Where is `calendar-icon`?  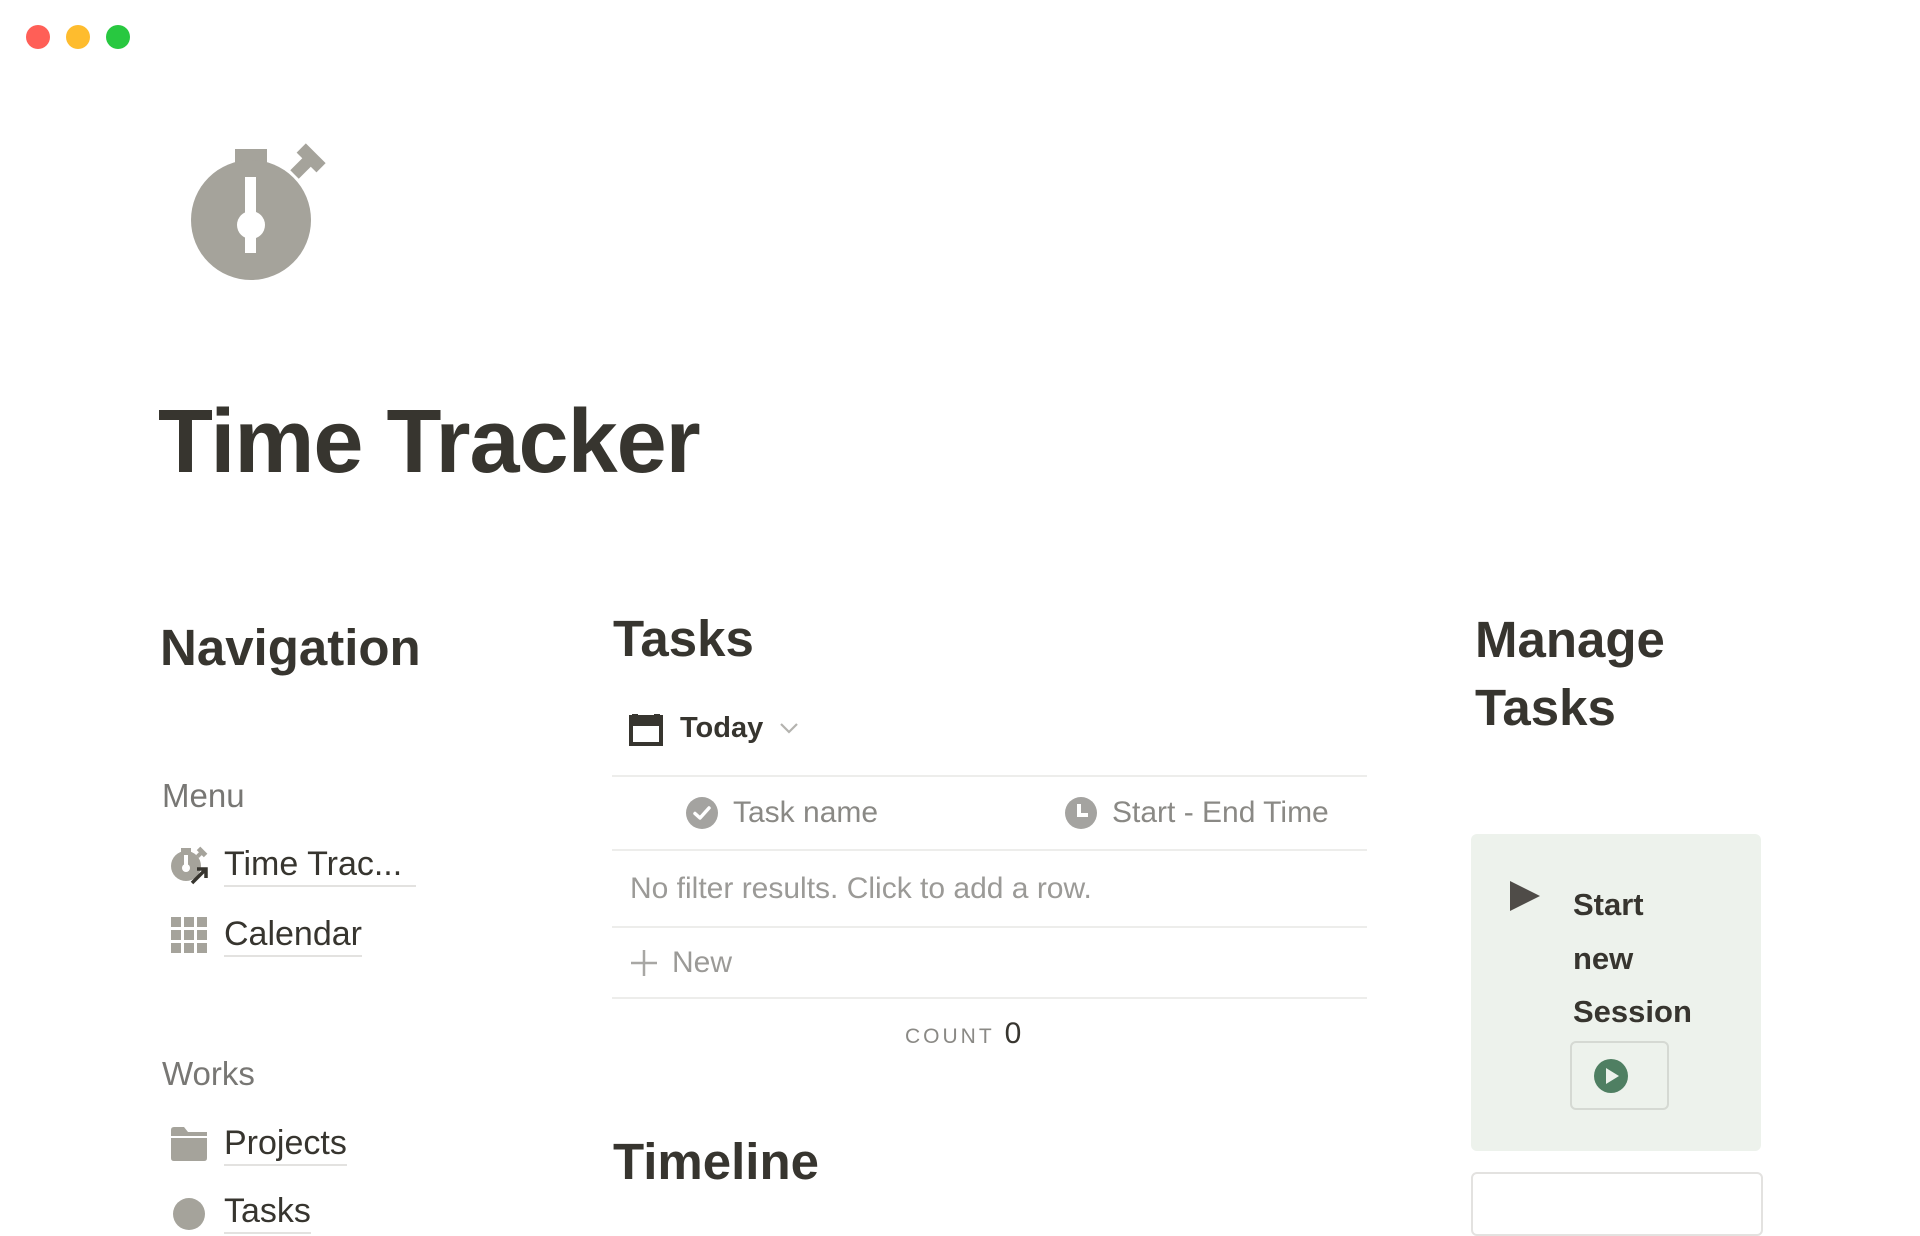 calendar-icon is located at coordinates (646, 728).